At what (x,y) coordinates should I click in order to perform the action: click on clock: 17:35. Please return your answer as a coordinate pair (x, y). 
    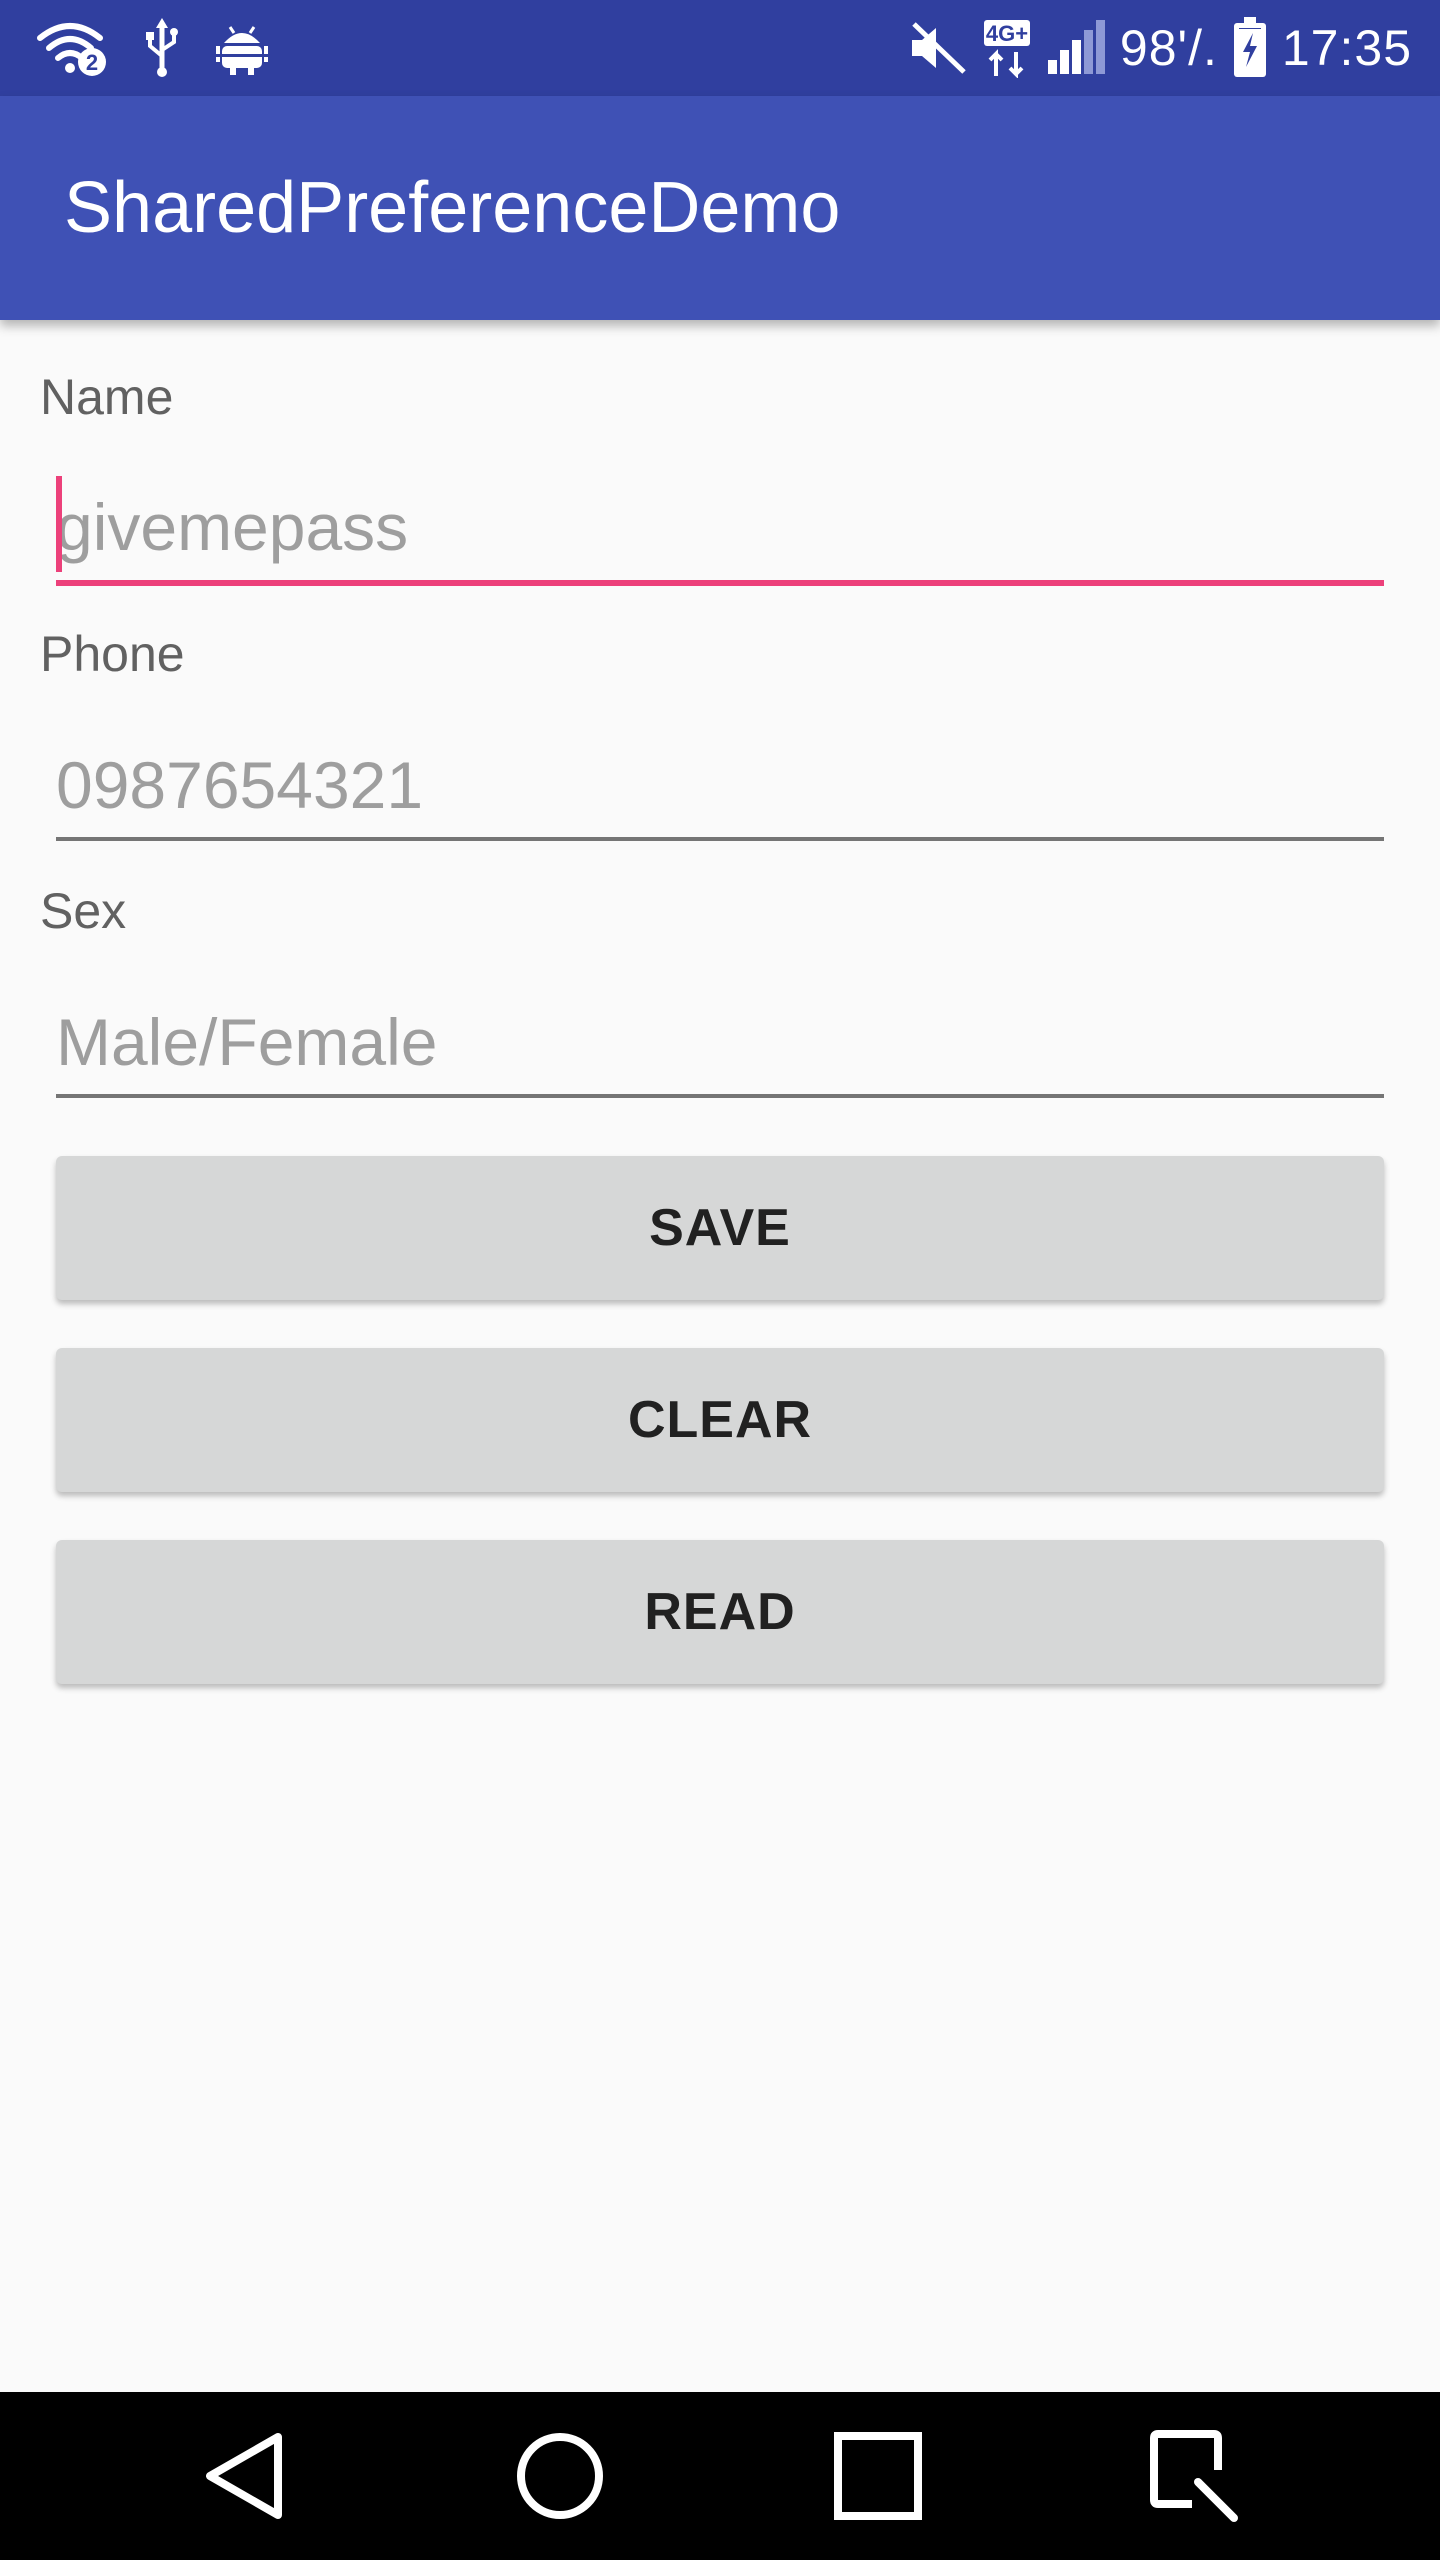
    Looking at the image, I should click on (1346, 48).